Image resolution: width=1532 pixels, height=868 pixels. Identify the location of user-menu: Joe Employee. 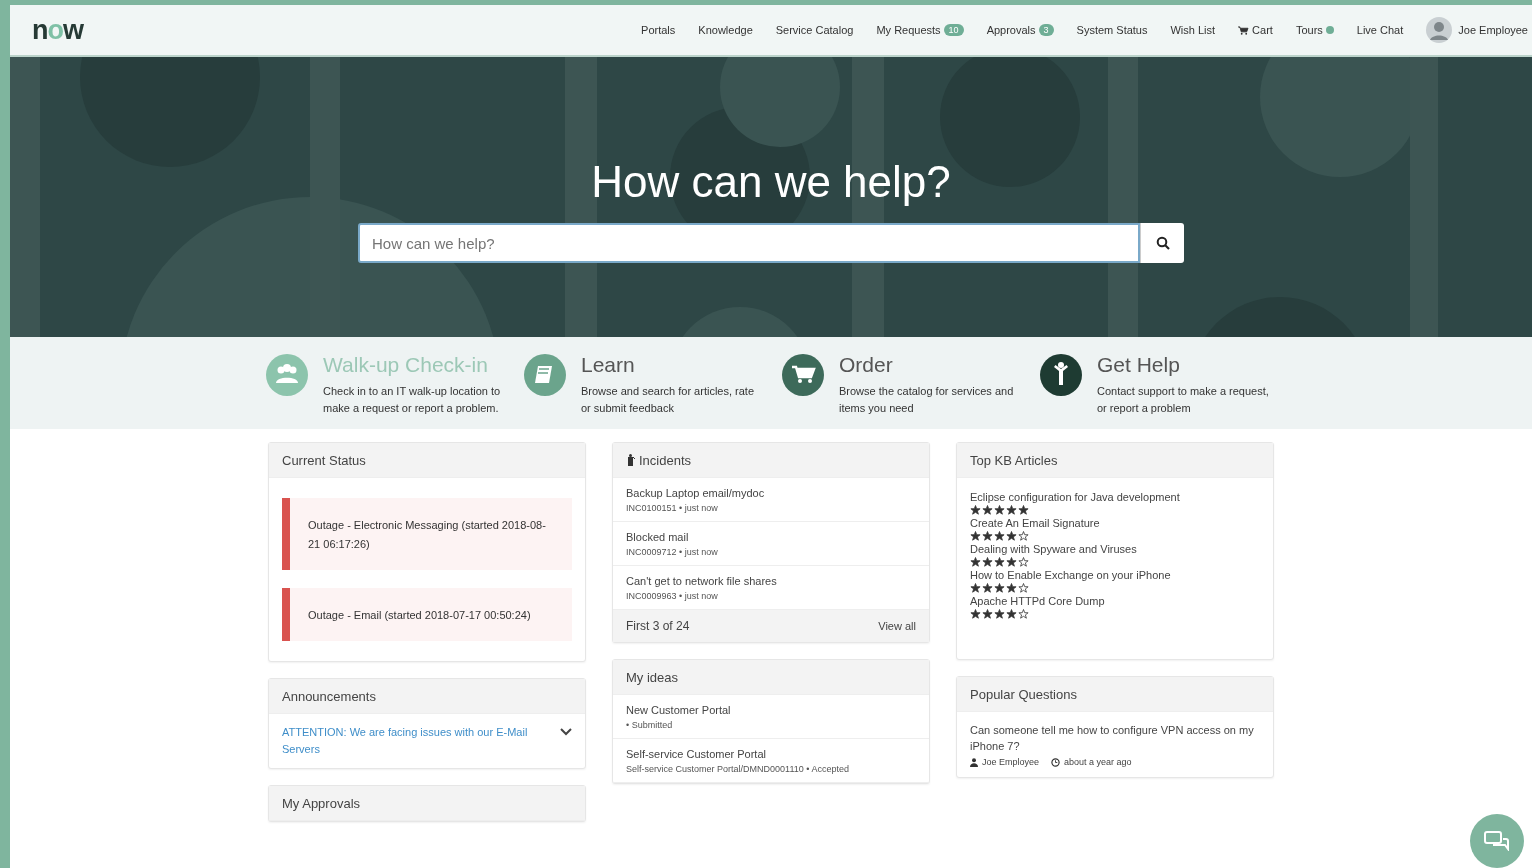
(1479, 30).